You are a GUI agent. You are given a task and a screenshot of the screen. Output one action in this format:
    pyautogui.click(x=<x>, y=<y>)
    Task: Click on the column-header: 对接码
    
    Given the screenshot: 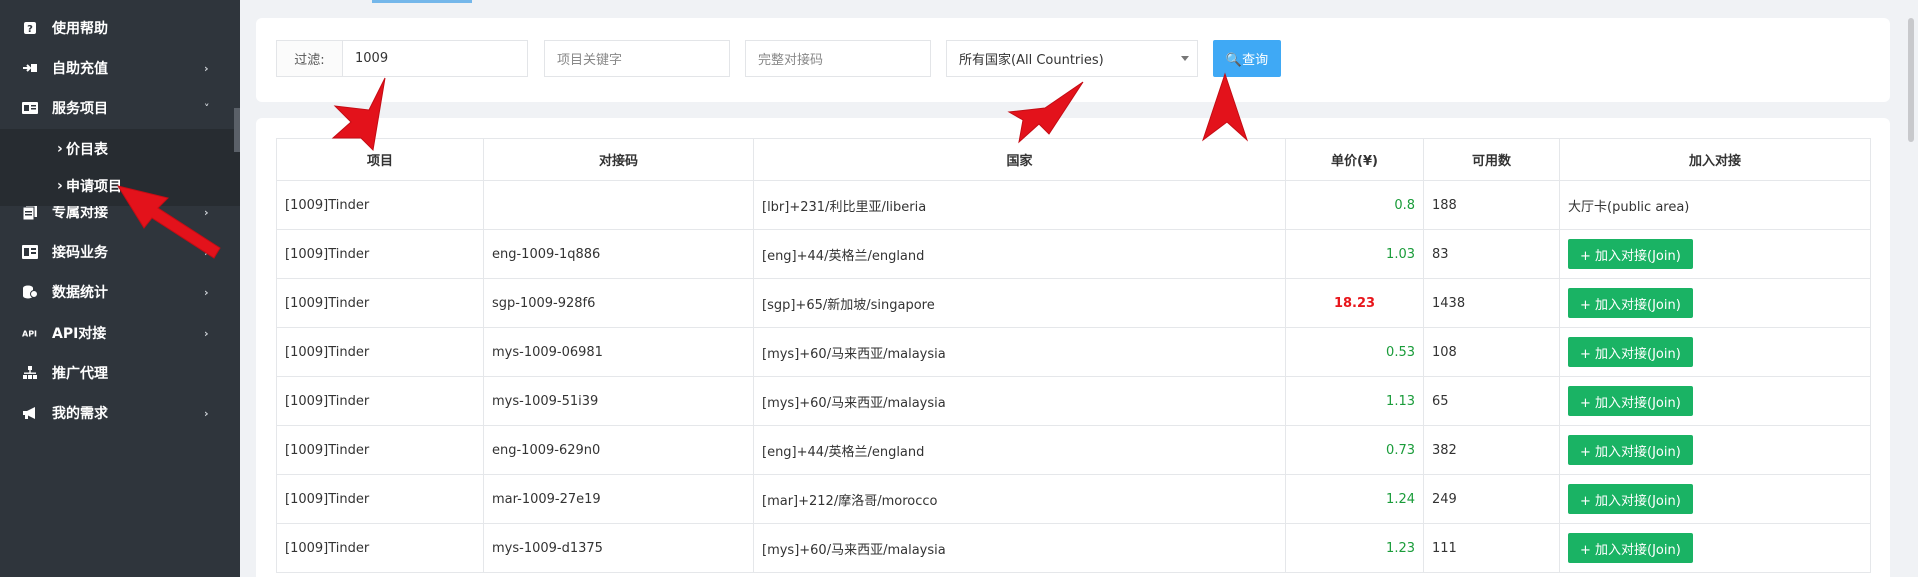 What is the action you would take?
    pyautogui.click(x=618, y=159)
    